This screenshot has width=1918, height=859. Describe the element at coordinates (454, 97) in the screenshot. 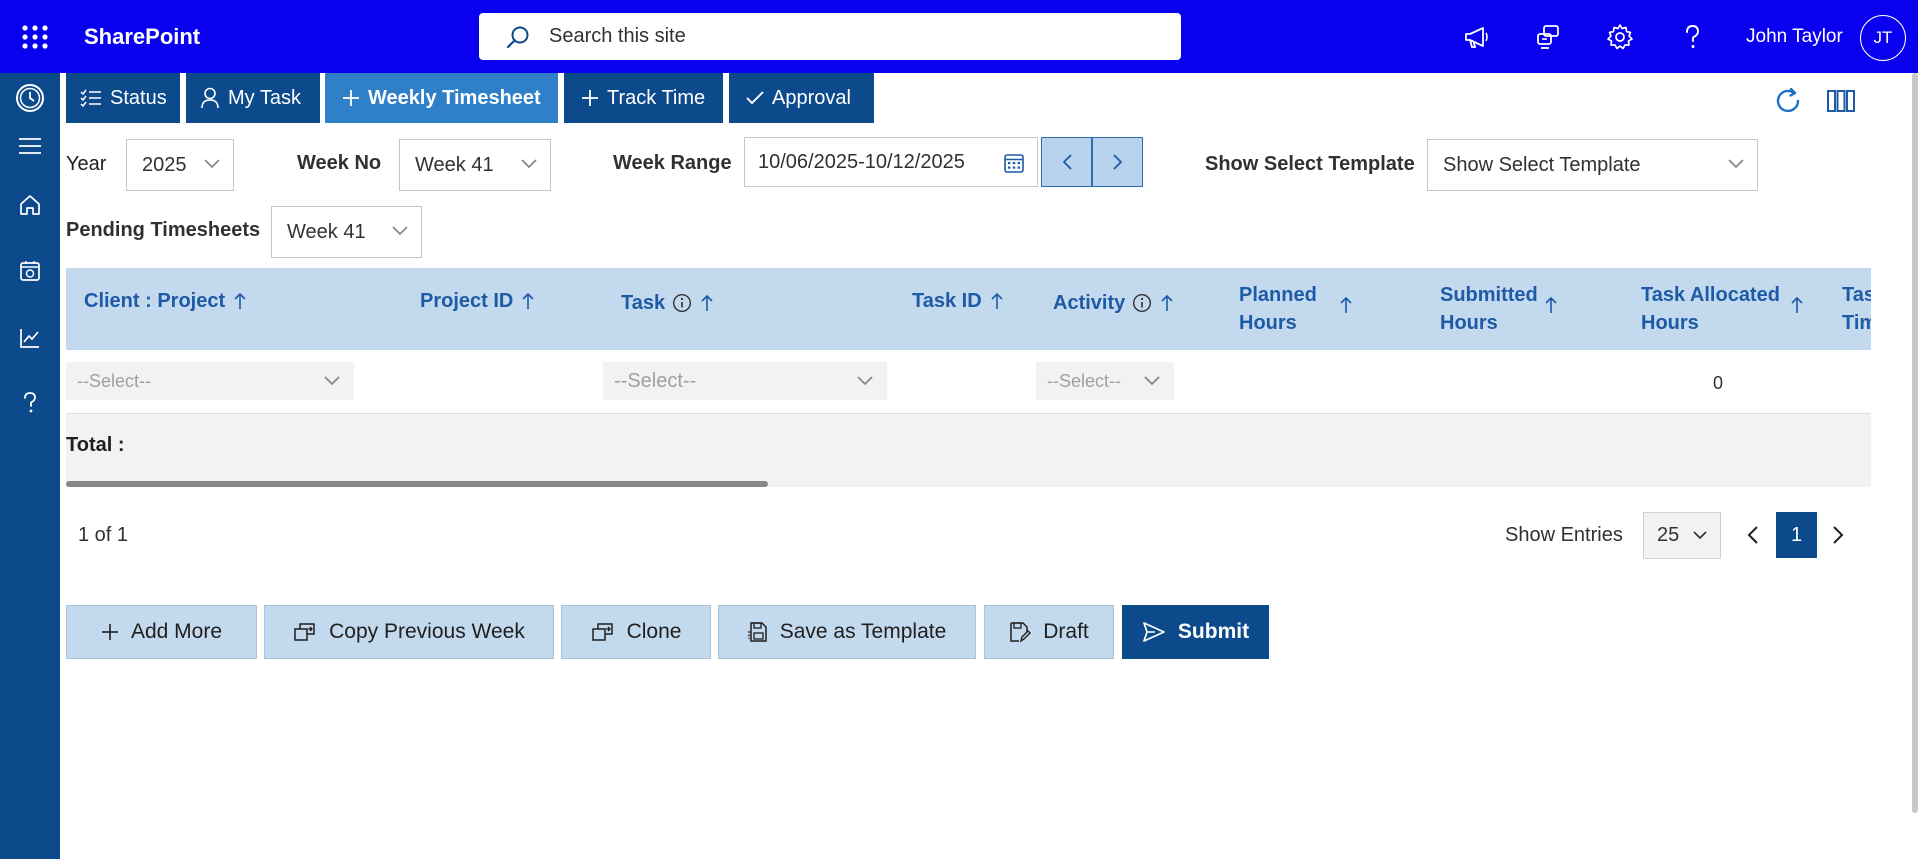

I see `tab-weekly-timesheet-label: Weekly Timesheet` at that location.